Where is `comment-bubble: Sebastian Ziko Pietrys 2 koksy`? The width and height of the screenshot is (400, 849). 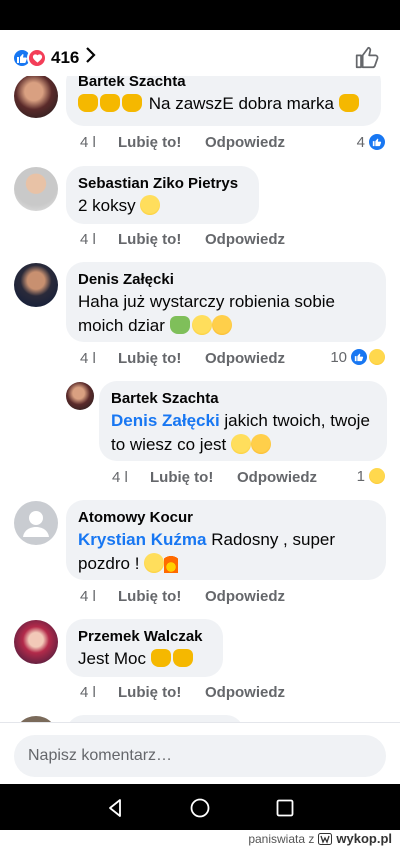 comment-bubble: Sebastian Ziko Pietrys 2 koksy is located at coordinates (162, 195).